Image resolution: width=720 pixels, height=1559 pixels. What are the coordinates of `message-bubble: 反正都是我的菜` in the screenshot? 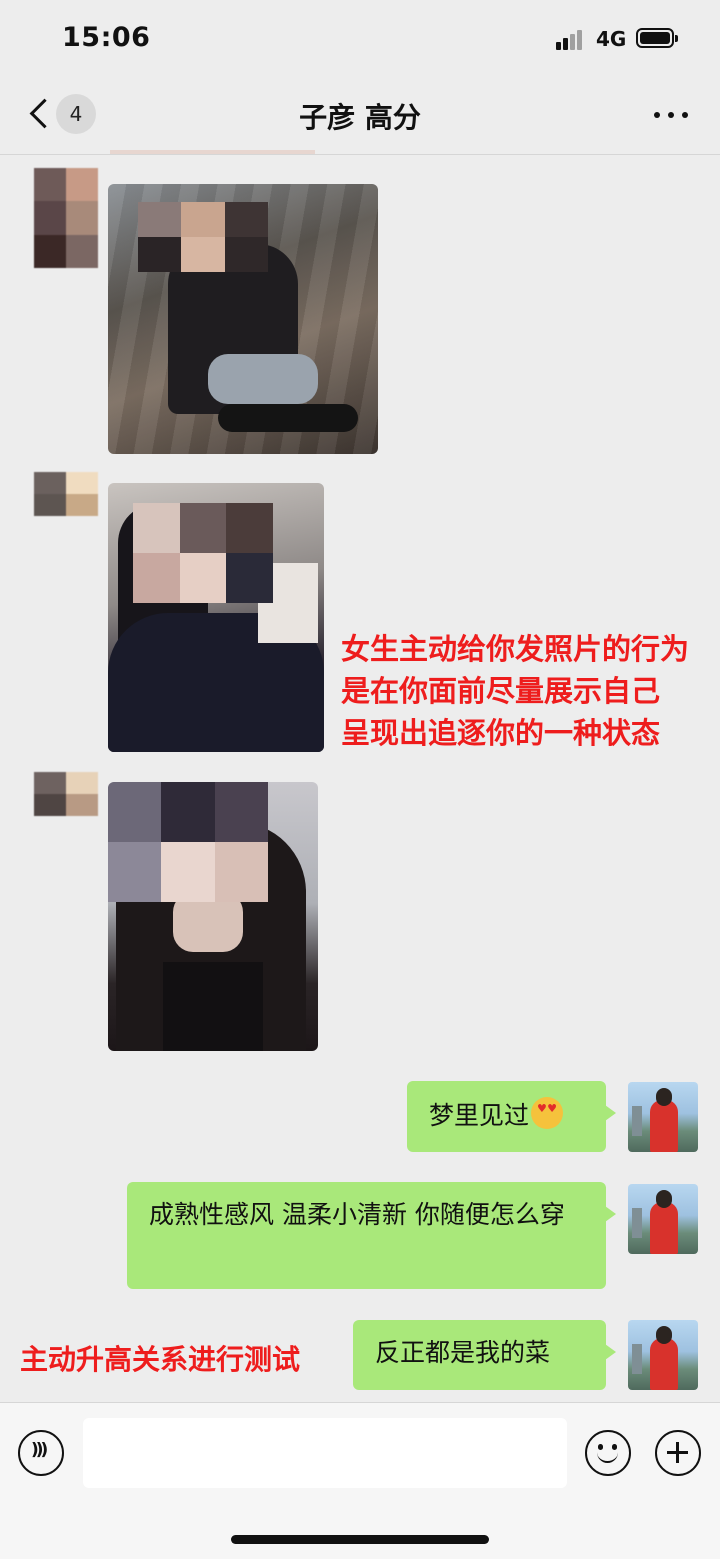 It's located at (484, 1355).